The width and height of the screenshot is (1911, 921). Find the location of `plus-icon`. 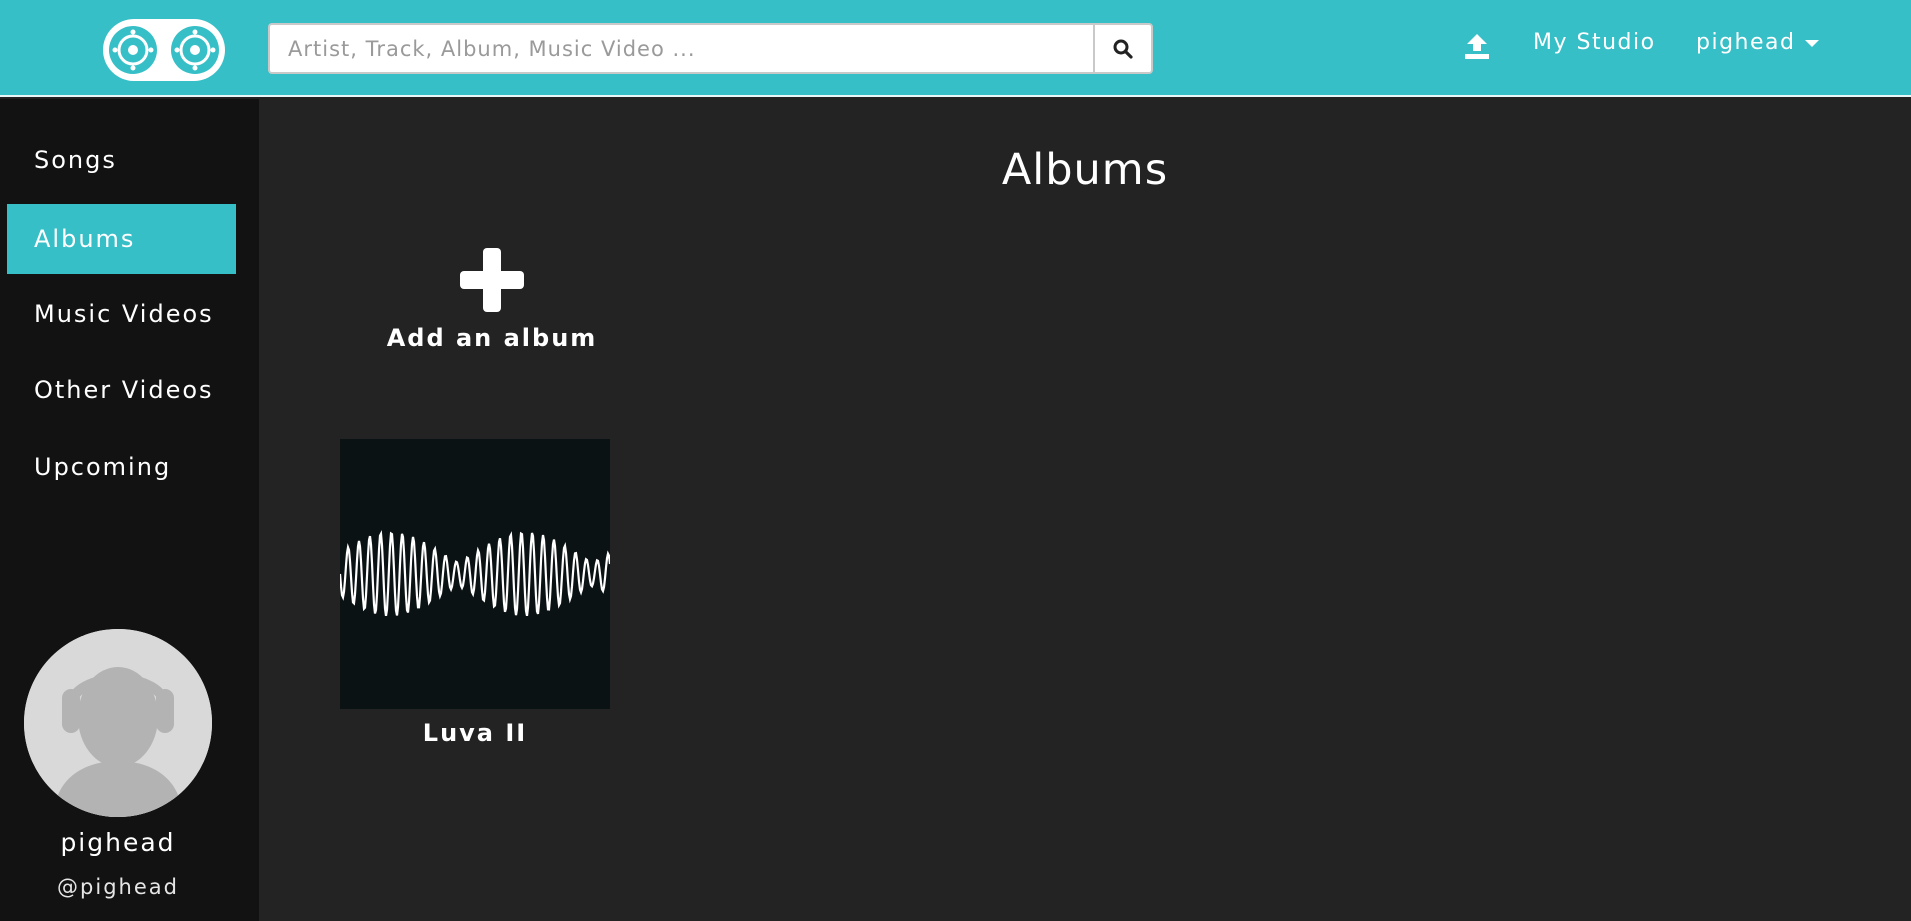

plus-icon is located at coordinates (492, 280).